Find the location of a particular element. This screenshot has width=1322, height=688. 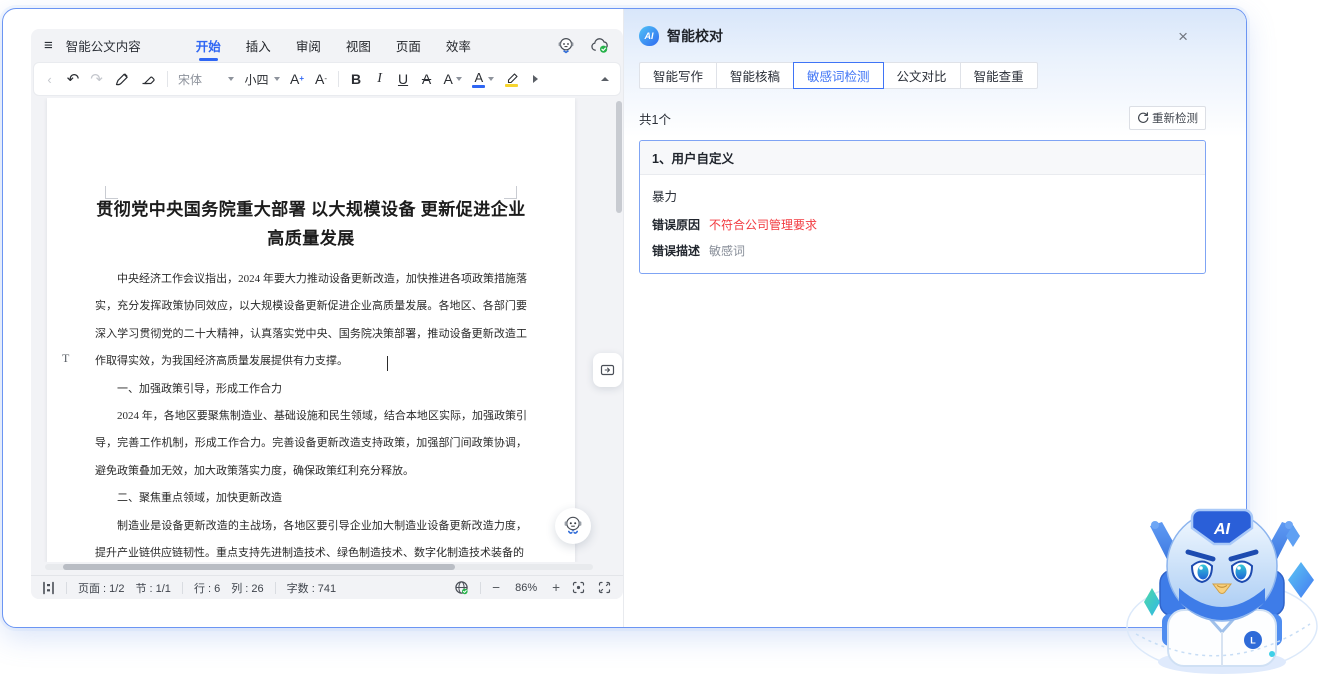

font-family-value: 宋体 is located at coordinates (190, 79).